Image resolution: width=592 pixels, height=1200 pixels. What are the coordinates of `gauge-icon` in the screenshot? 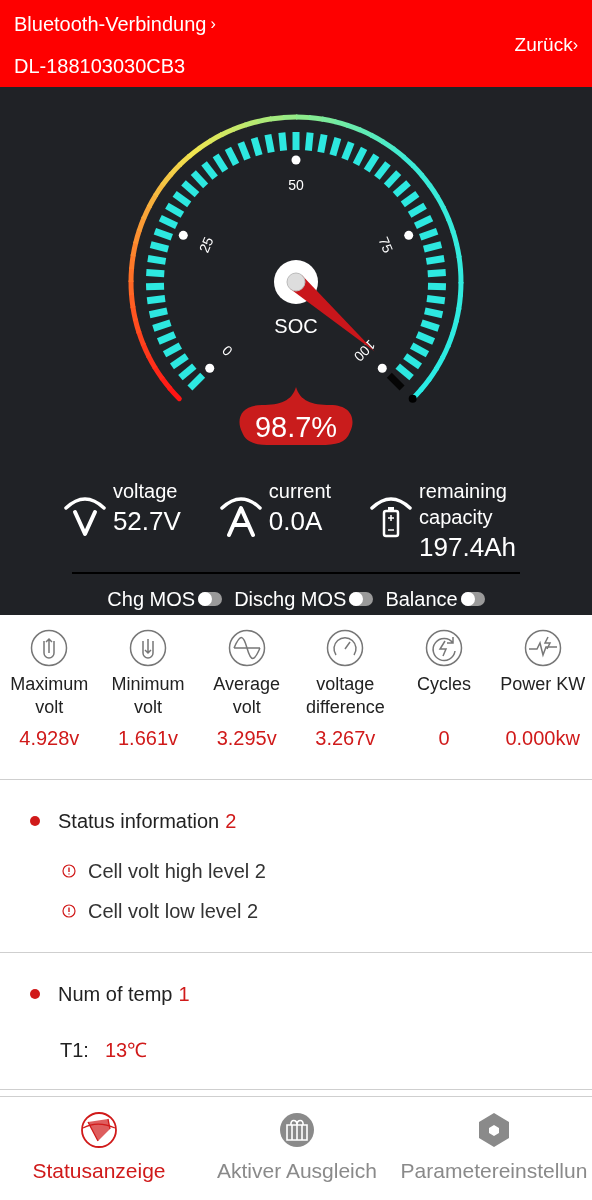 It's located at (345, 648).